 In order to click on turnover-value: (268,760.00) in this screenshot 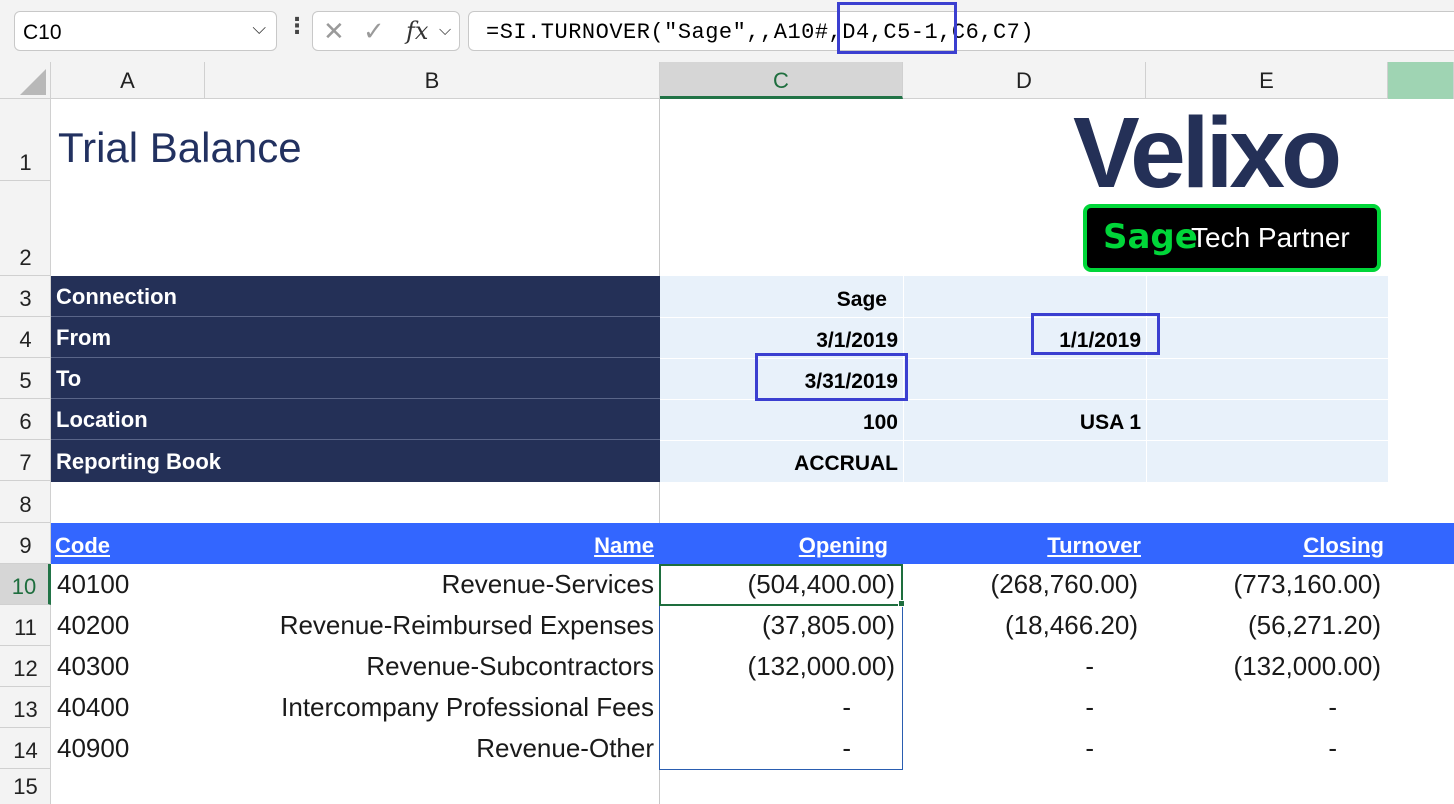, I will do `click(1064, 584)`.